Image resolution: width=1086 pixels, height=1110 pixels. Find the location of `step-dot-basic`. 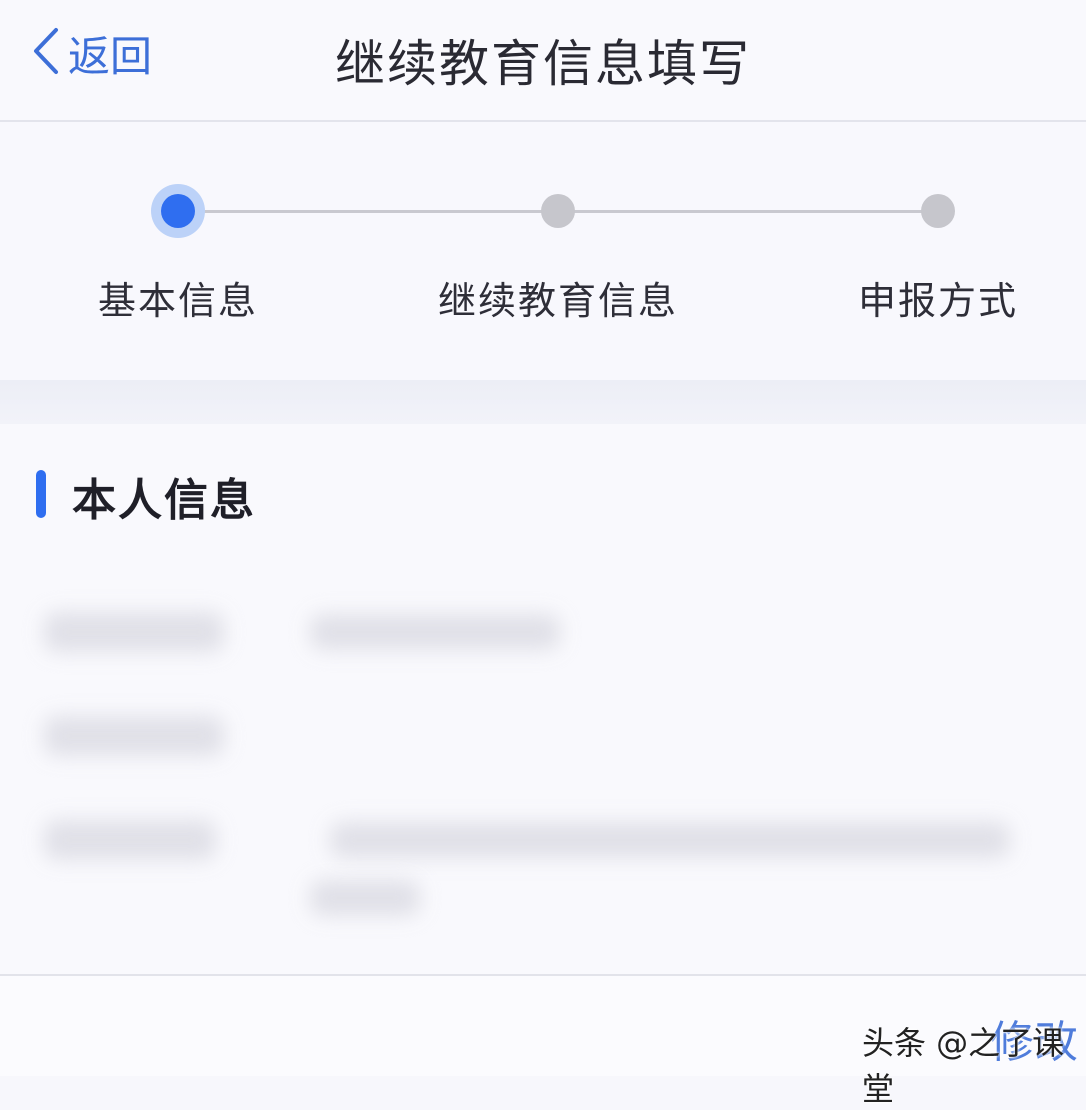

step-dot-basic is located at coordinates (178, 211).